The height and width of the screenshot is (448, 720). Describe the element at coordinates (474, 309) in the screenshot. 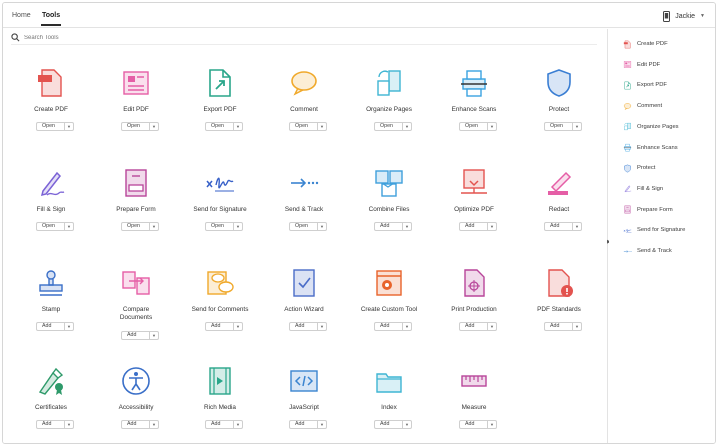

I see `tool-tile: Print Production Add ▼` at that location.